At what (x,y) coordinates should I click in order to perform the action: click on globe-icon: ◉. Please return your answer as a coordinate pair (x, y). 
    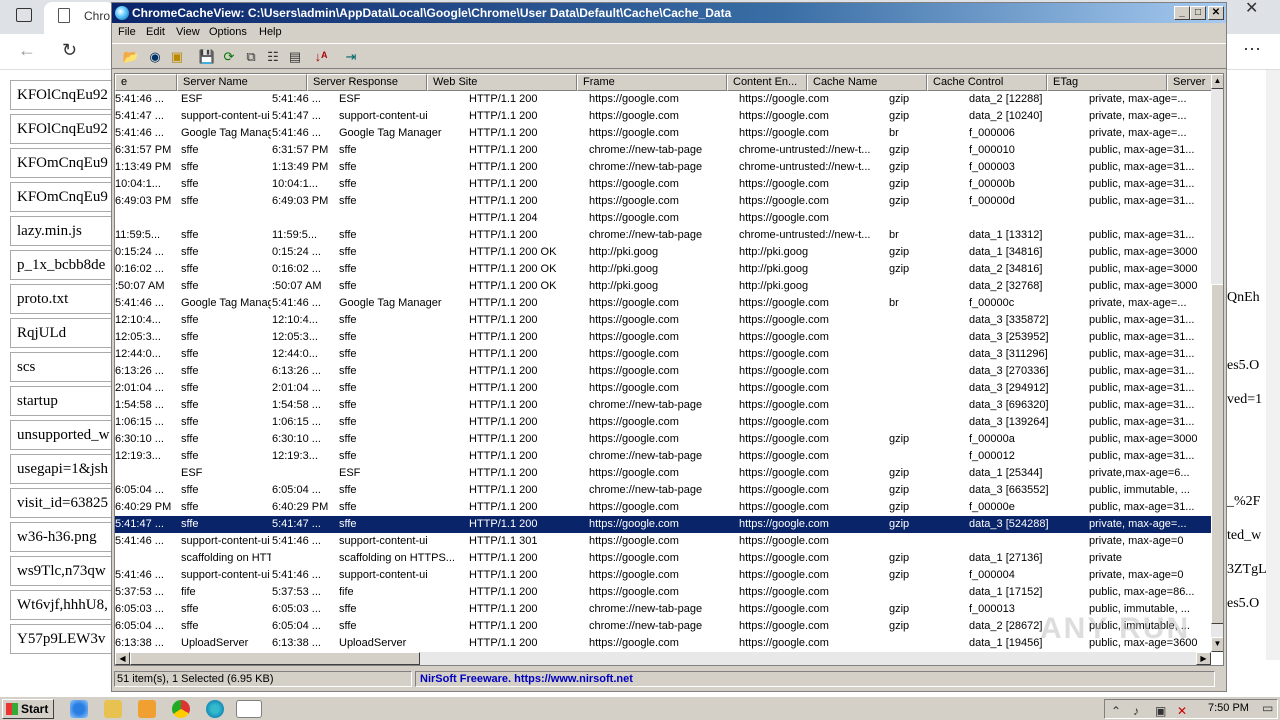
    Looking at the image, I should click on (155, 56).